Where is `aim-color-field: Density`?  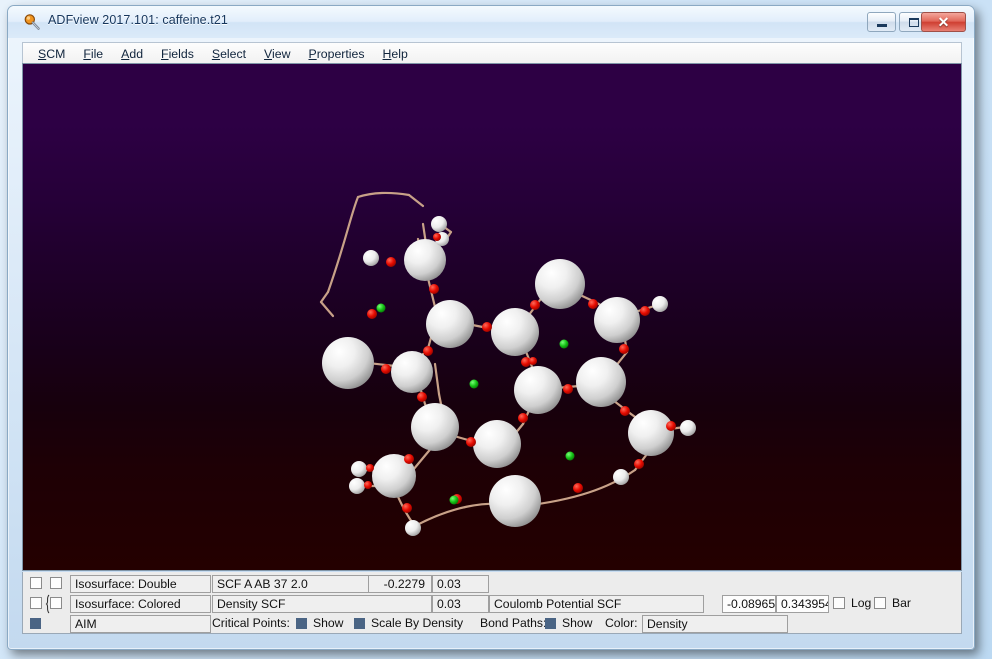 aim-color-field: Density is located at coordinates (715, 624).